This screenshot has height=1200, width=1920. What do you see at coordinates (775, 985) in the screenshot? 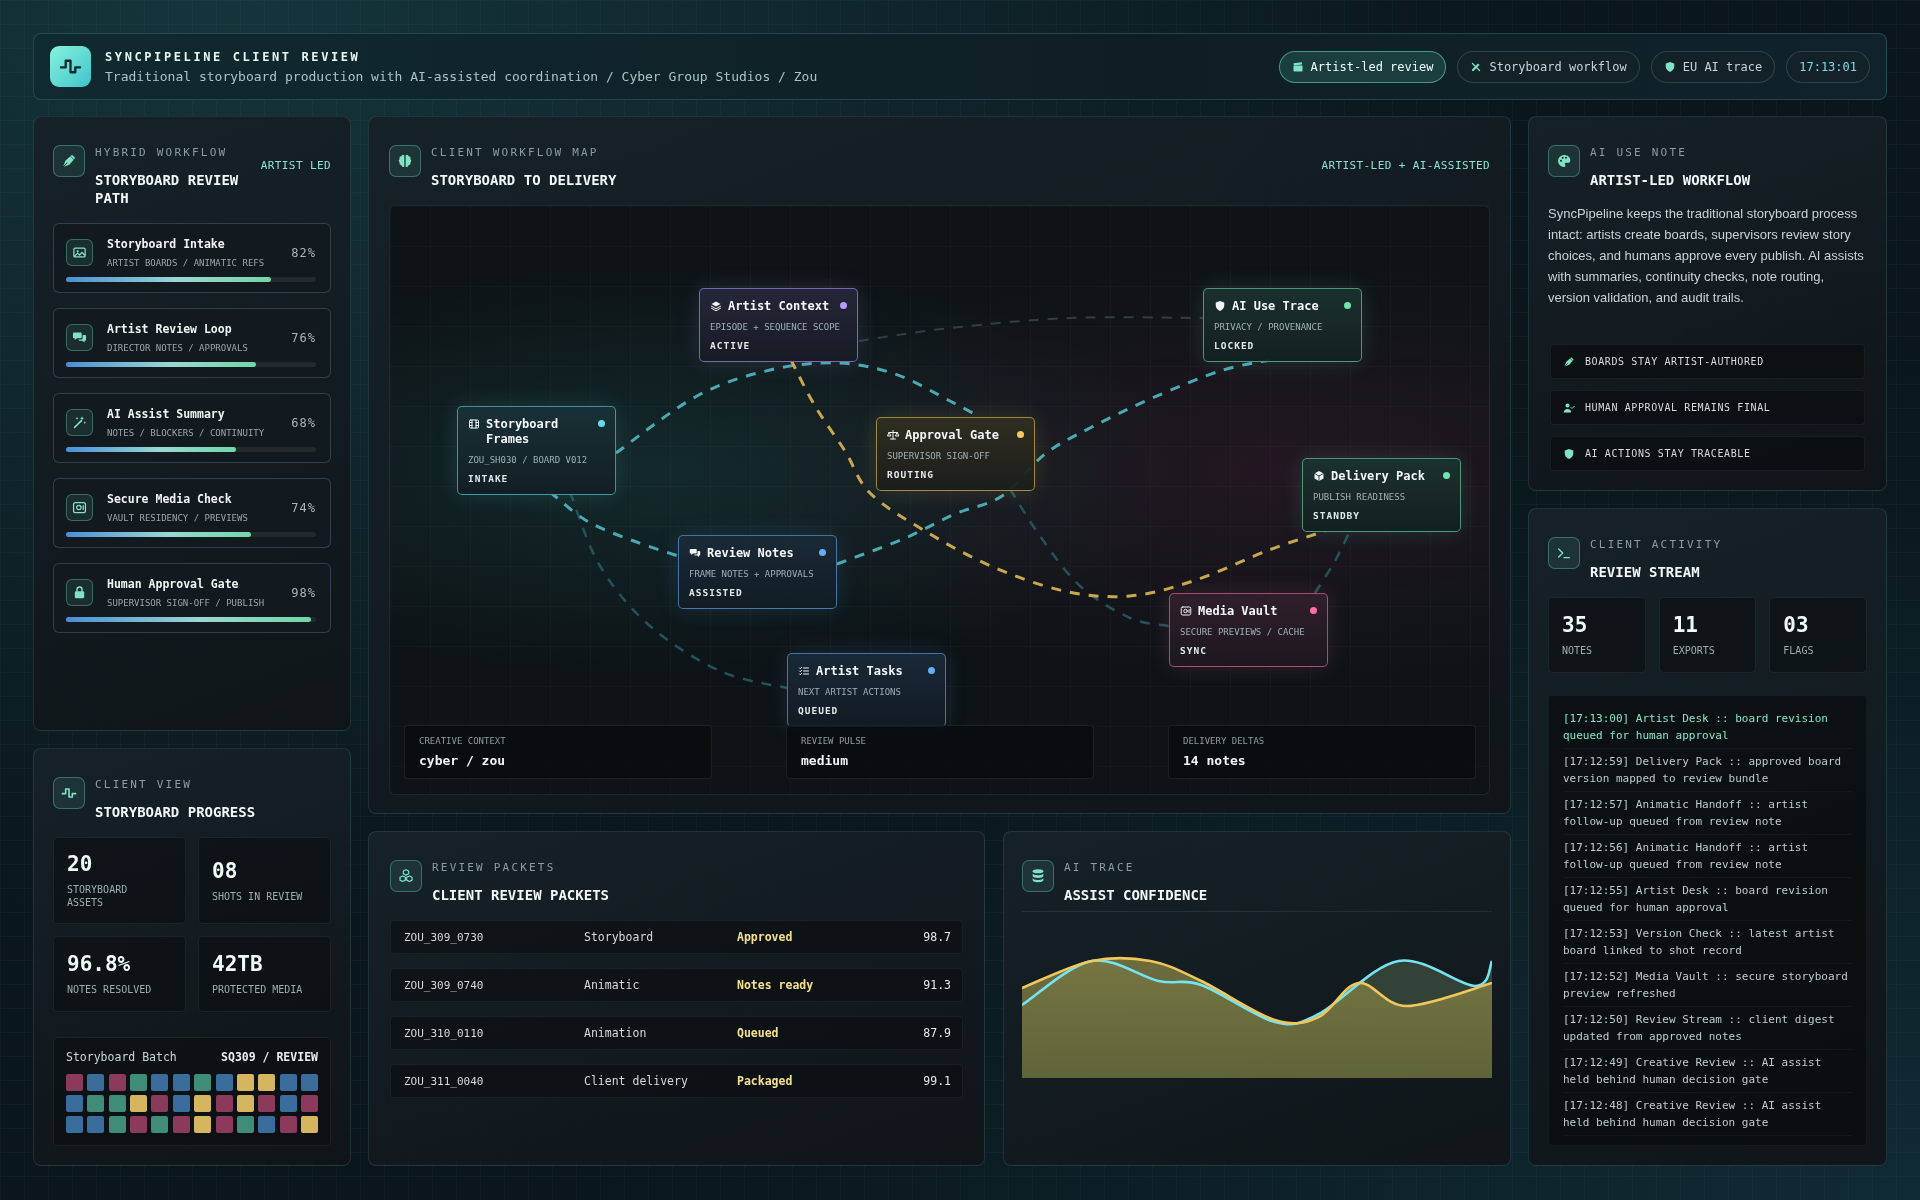
I see `packet-status: Notes ready` at bounding box center [775, 985].